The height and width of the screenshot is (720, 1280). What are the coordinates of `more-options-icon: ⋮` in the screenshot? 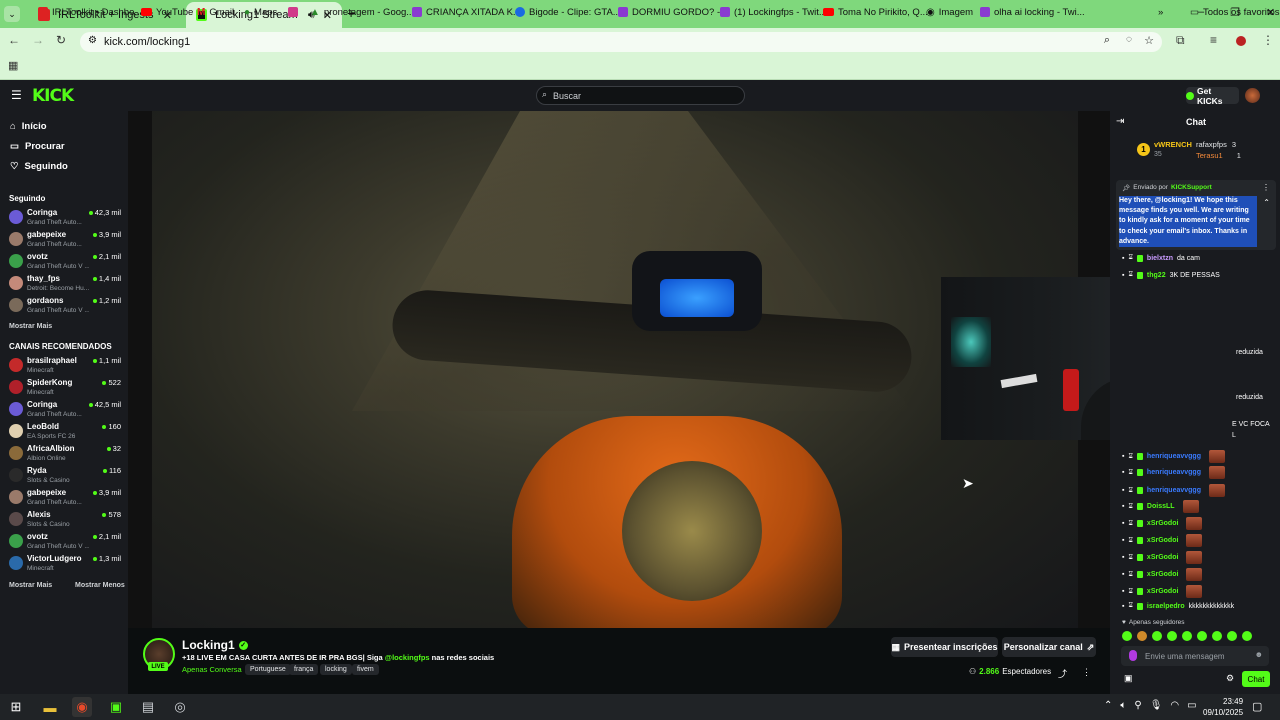 It's located at (1086, 672).